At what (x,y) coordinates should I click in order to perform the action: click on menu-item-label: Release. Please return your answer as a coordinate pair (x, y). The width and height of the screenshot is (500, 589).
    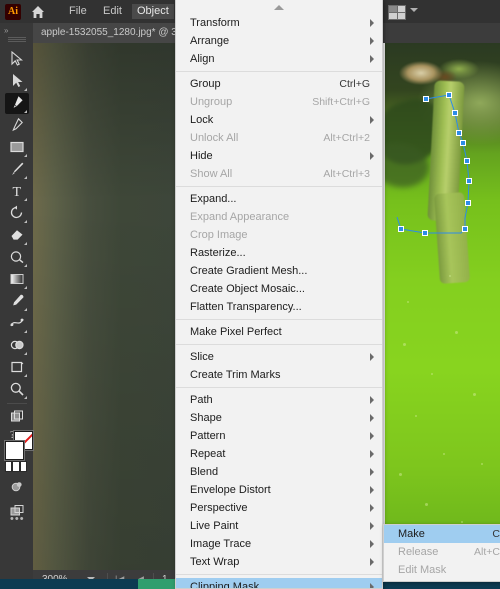
    Looking at the image, I should click on (418, 552).